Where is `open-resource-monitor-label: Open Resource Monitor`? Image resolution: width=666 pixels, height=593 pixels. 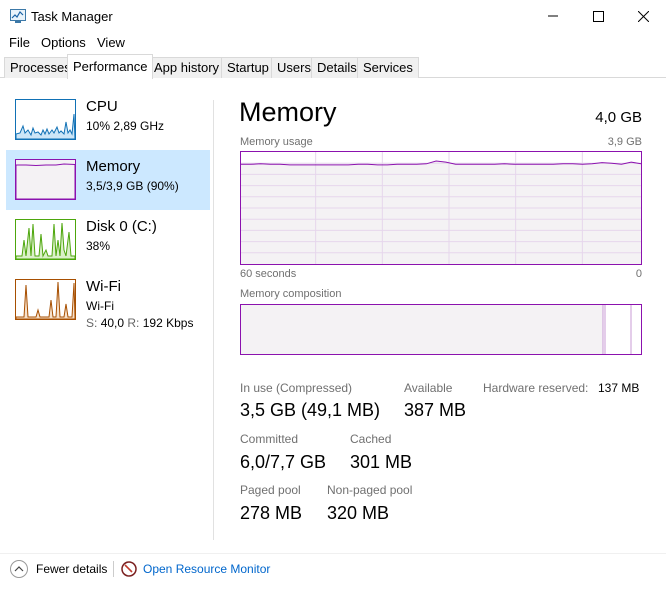 open-resource-monitor-label: Open Resource Monitor is located at coordinates (207, 569).